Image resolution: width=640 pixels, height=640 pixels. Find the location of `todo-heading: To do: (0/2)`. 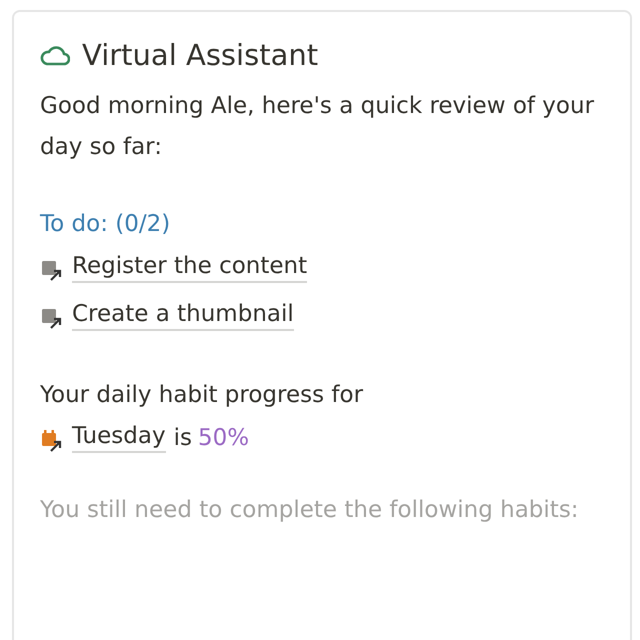

todo-heading: To do: (0/2) is located at coordinates (106, 224).